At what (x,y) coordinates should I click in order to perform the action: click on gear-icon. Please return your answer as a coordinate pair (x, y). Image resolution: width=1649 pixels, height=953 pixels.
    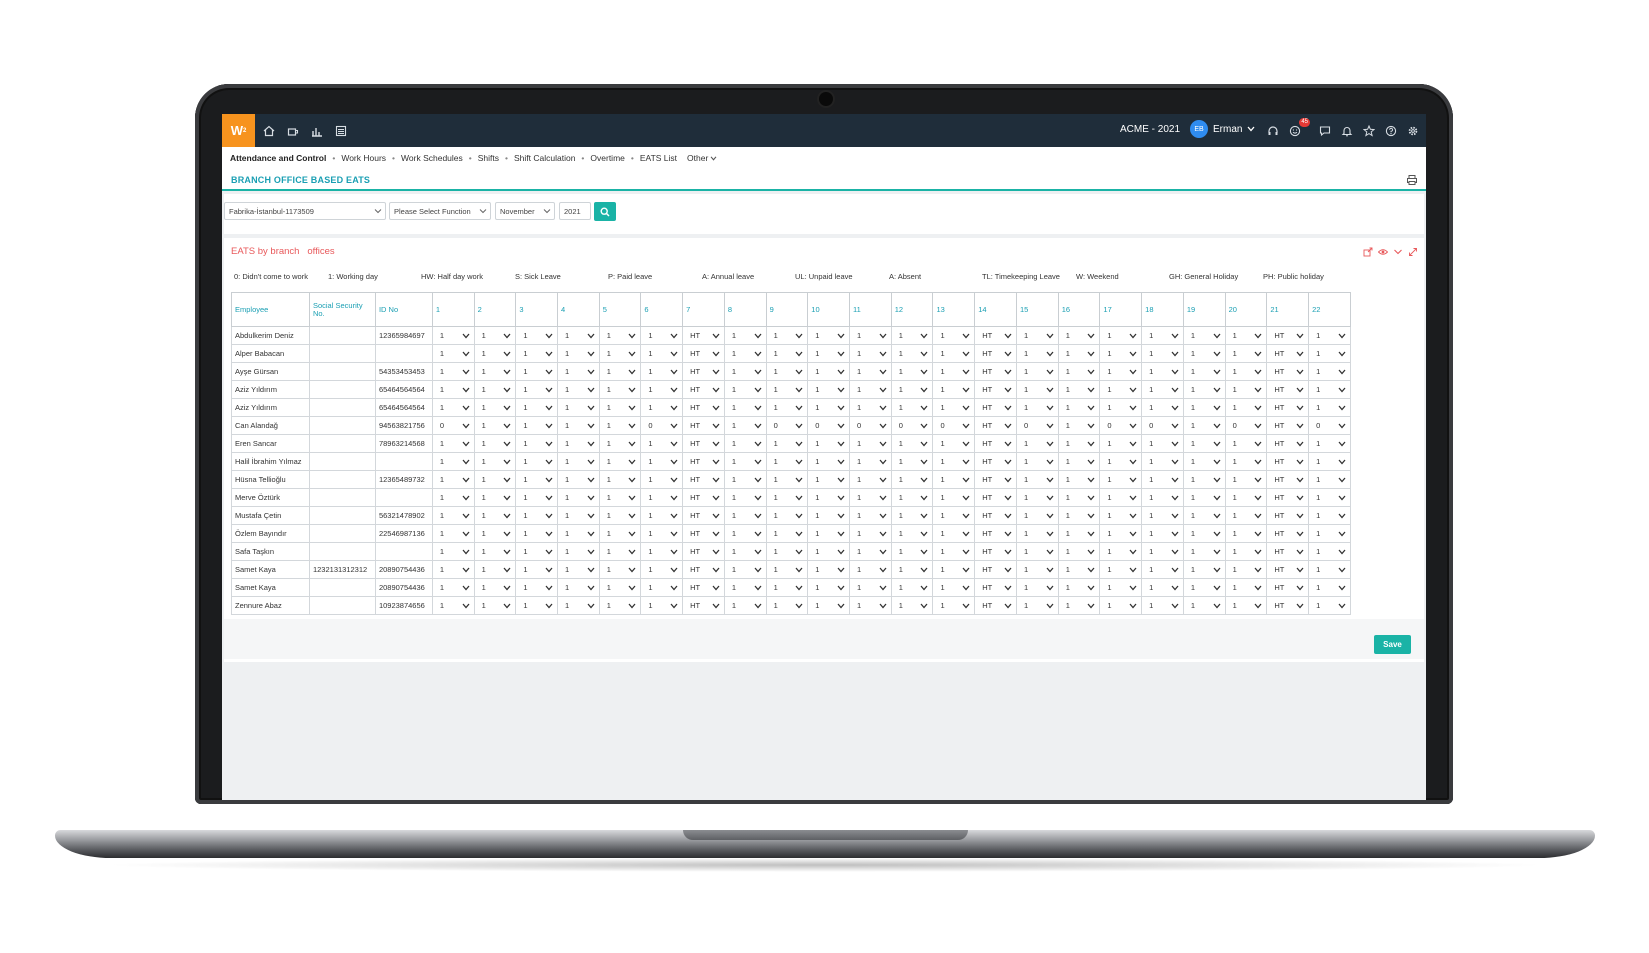
    Looking at the image, I should click on (1413, 131).